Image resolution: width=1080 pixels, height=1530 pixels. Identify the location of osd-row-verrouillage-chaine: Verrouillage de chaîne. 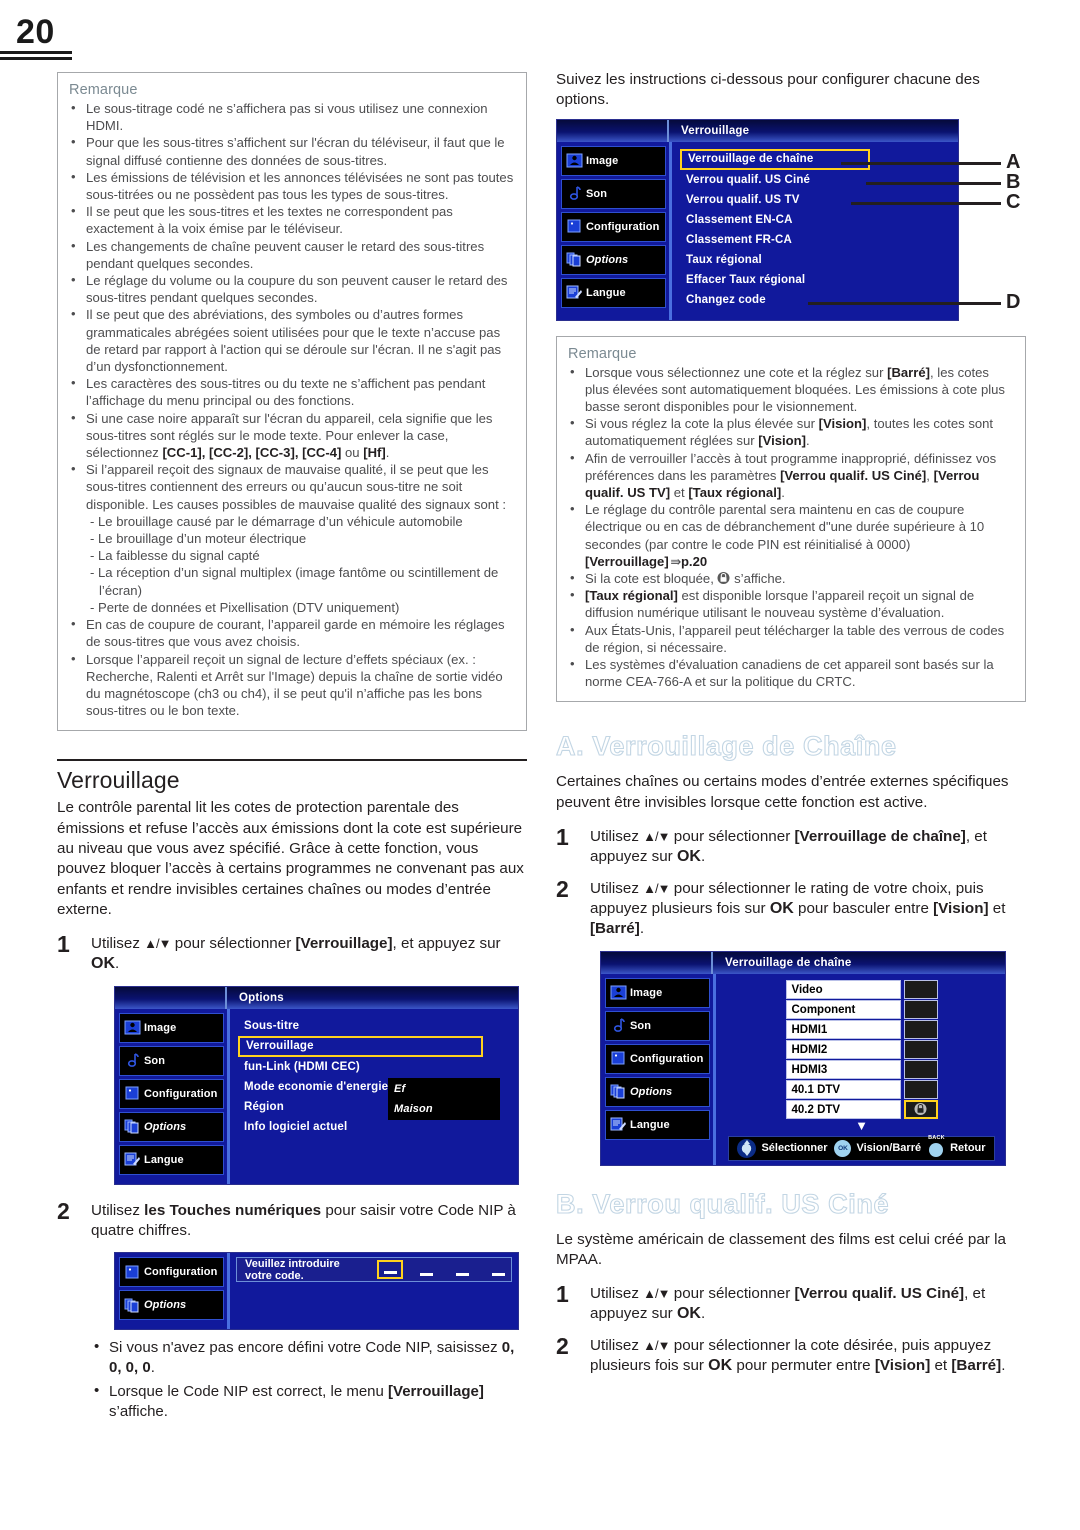
(775, 159).